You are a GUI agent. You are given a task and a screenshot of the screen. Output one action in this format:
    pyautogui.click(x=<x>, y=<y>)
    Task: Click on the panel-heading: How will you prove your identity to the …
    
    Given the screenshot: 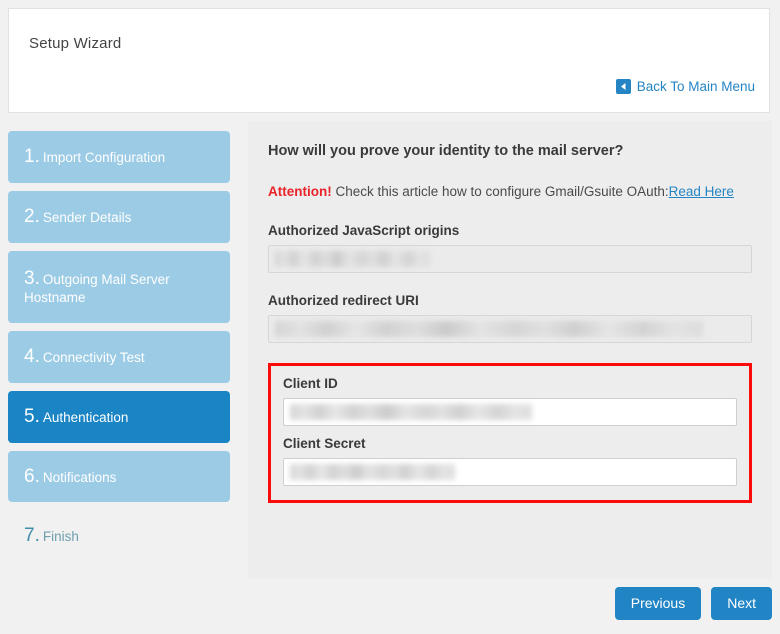 What is the action you would take?
    pyautogui.click(x=446, y=151)
    